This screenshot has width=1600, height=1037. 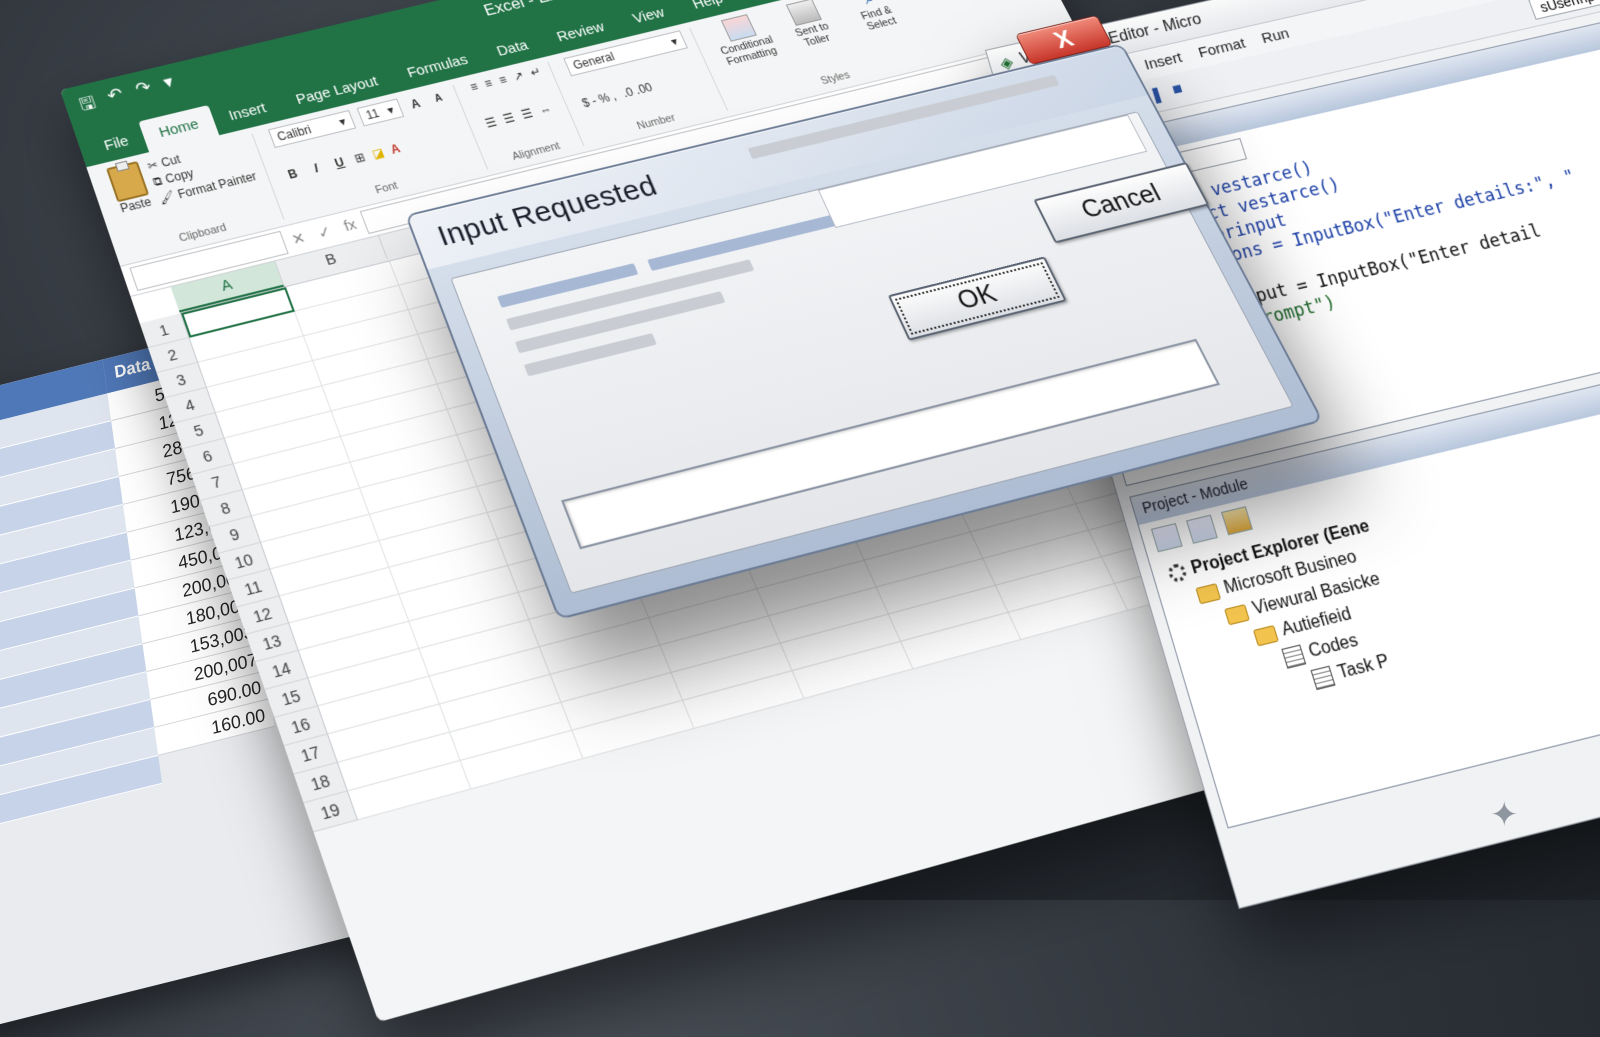 I want to click on cancel-button: Cancel, so click(x=1121, y=203).